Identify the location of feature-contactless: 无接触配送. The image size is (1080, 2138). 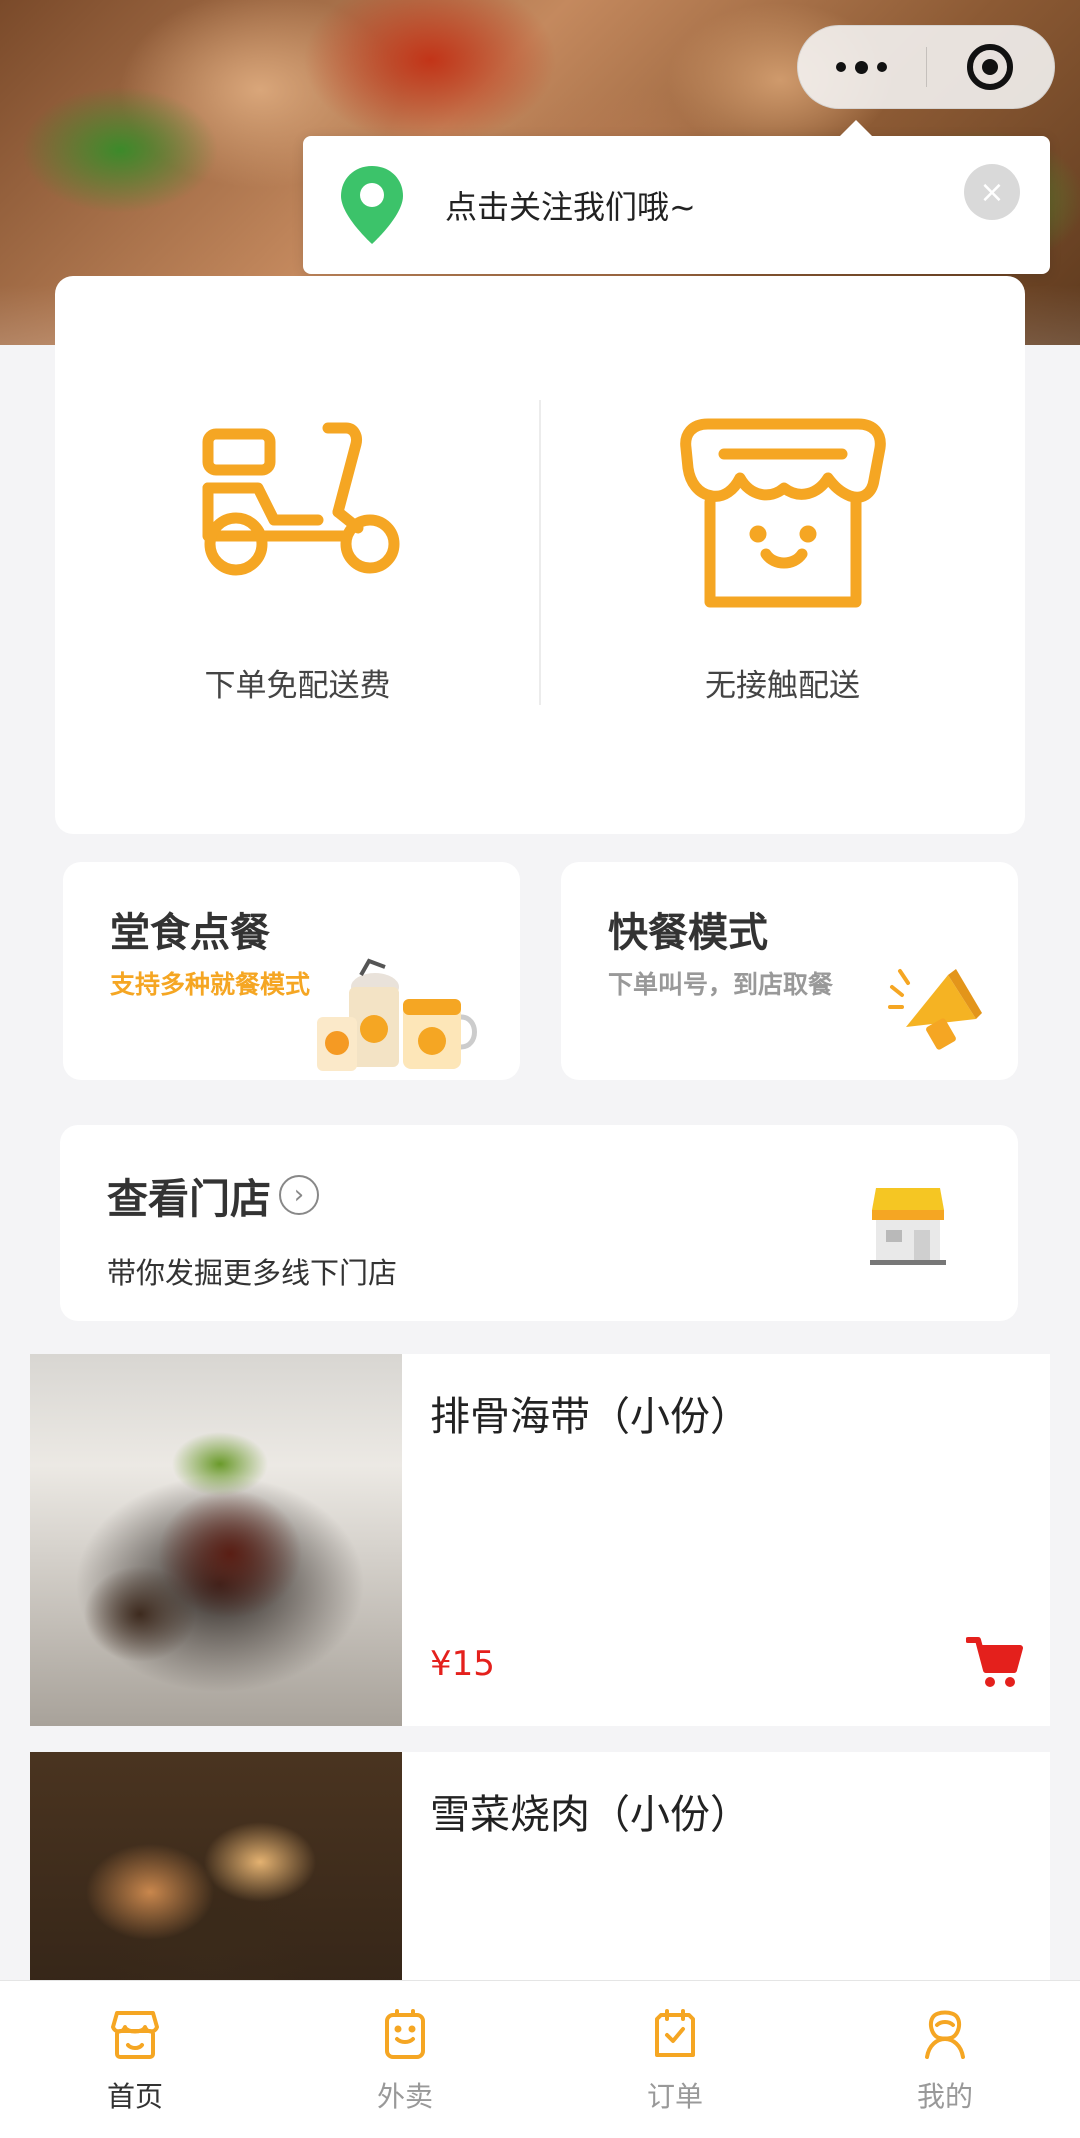
(782, 555).